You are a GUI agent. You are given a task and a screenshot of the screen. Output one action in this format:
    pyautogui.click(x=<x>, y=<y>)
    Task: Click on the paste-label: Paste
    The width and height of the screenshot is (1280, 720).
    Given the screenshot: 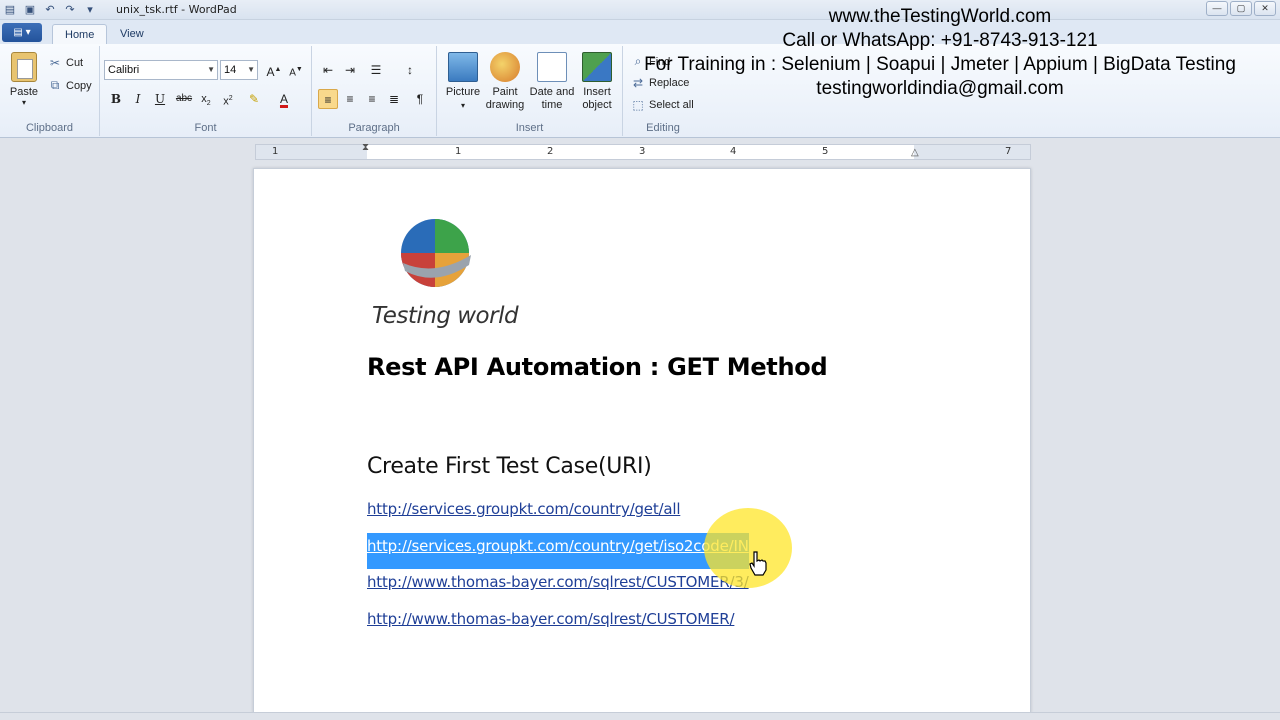 What is the action you would take?
    pyautogui.click(x=24, y=92)
    